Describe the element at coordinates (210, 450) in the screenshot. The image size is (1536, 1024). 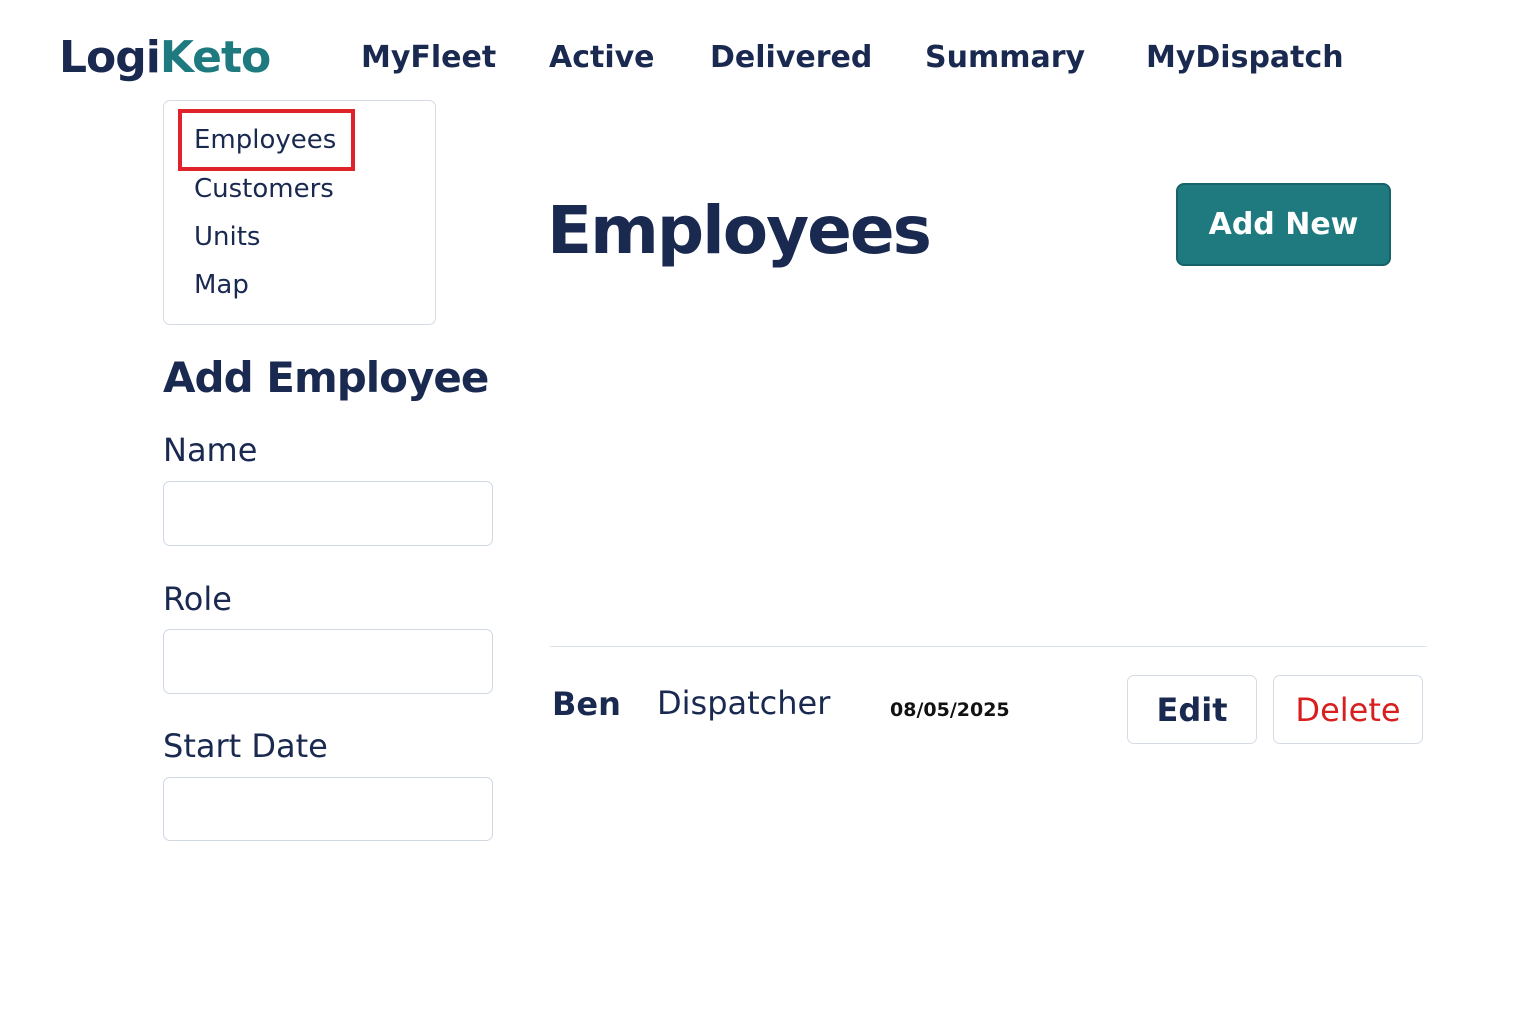
I see `name-label: Name` at that location.